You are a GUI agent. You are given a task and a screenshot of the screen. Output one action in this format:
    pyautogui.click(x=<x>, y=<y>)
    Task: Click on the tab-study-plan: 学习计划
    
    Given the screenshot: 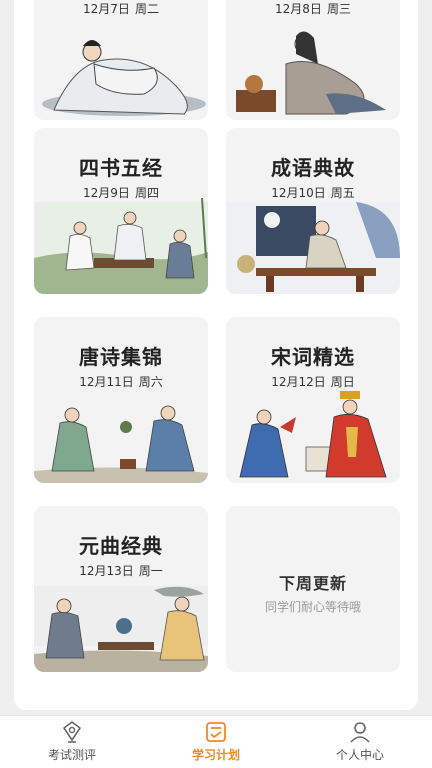 What is the action you would take?
    pyautogui.click(x=216, y=742)
    